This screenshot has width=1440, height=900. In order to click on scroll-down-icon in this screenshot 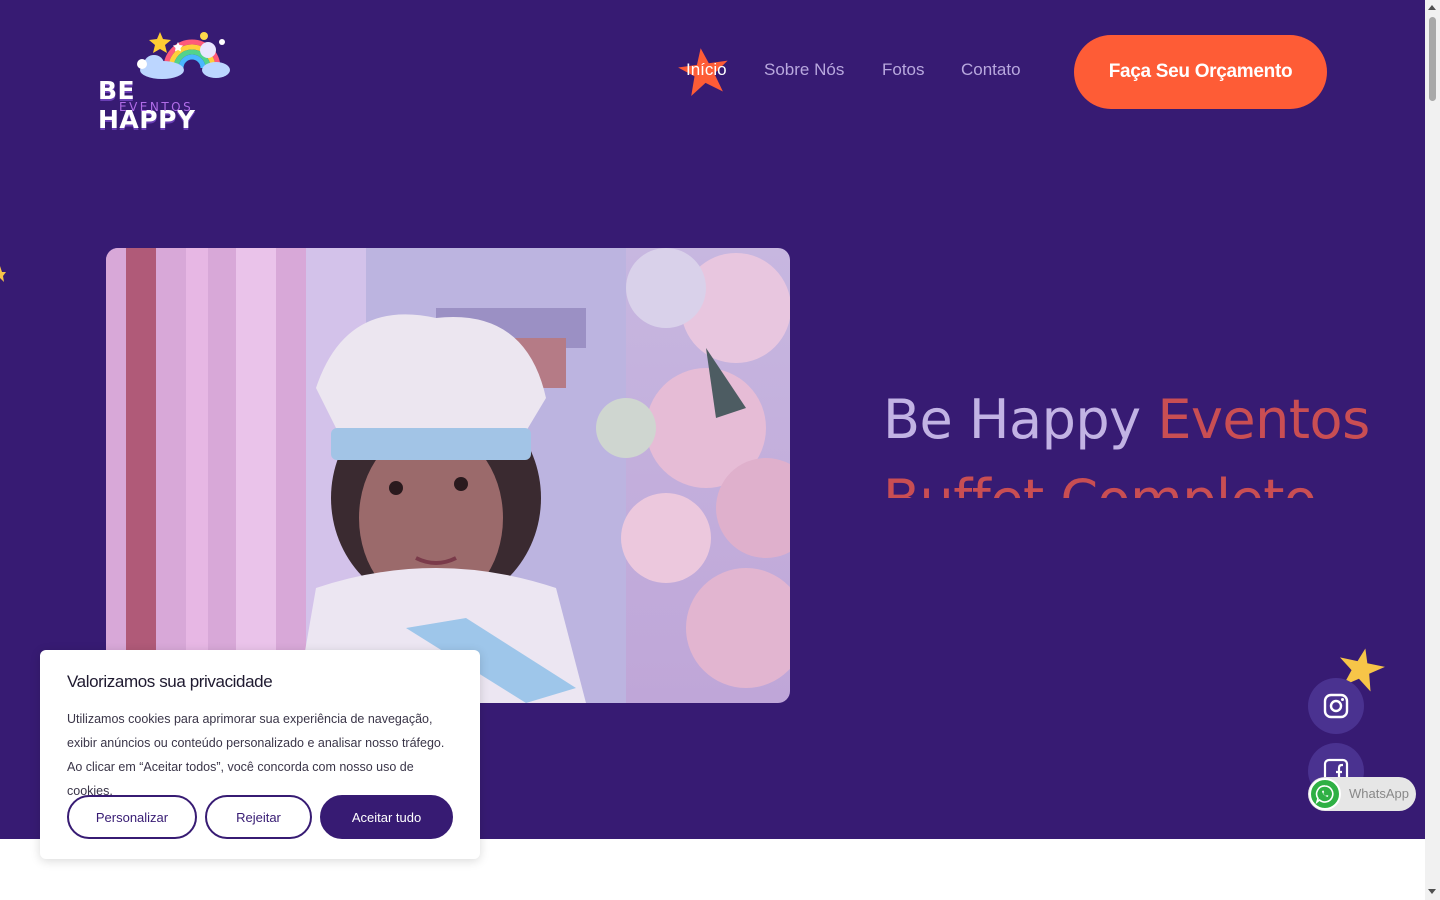, I will do `click(1432, 891)`.